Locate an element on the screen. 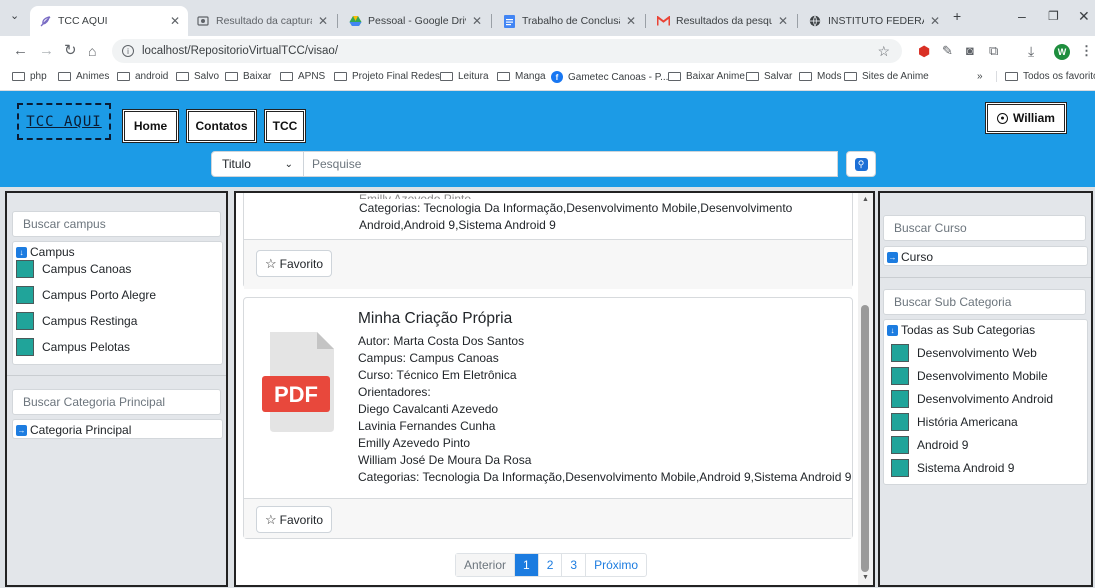  campus-option: Campus Pelotas is located at coordinates (73, 347).